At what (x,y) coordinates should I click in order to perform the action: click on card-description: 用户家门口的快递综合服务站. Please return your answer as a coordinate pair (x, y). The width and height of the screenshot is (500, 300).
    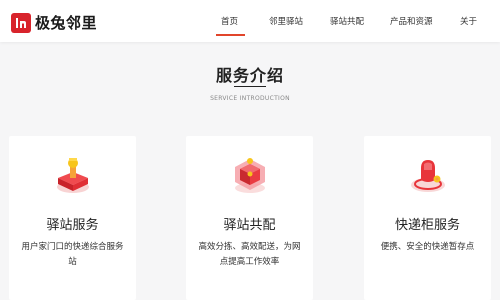
    Looking at the image, I should click on (72, 254).